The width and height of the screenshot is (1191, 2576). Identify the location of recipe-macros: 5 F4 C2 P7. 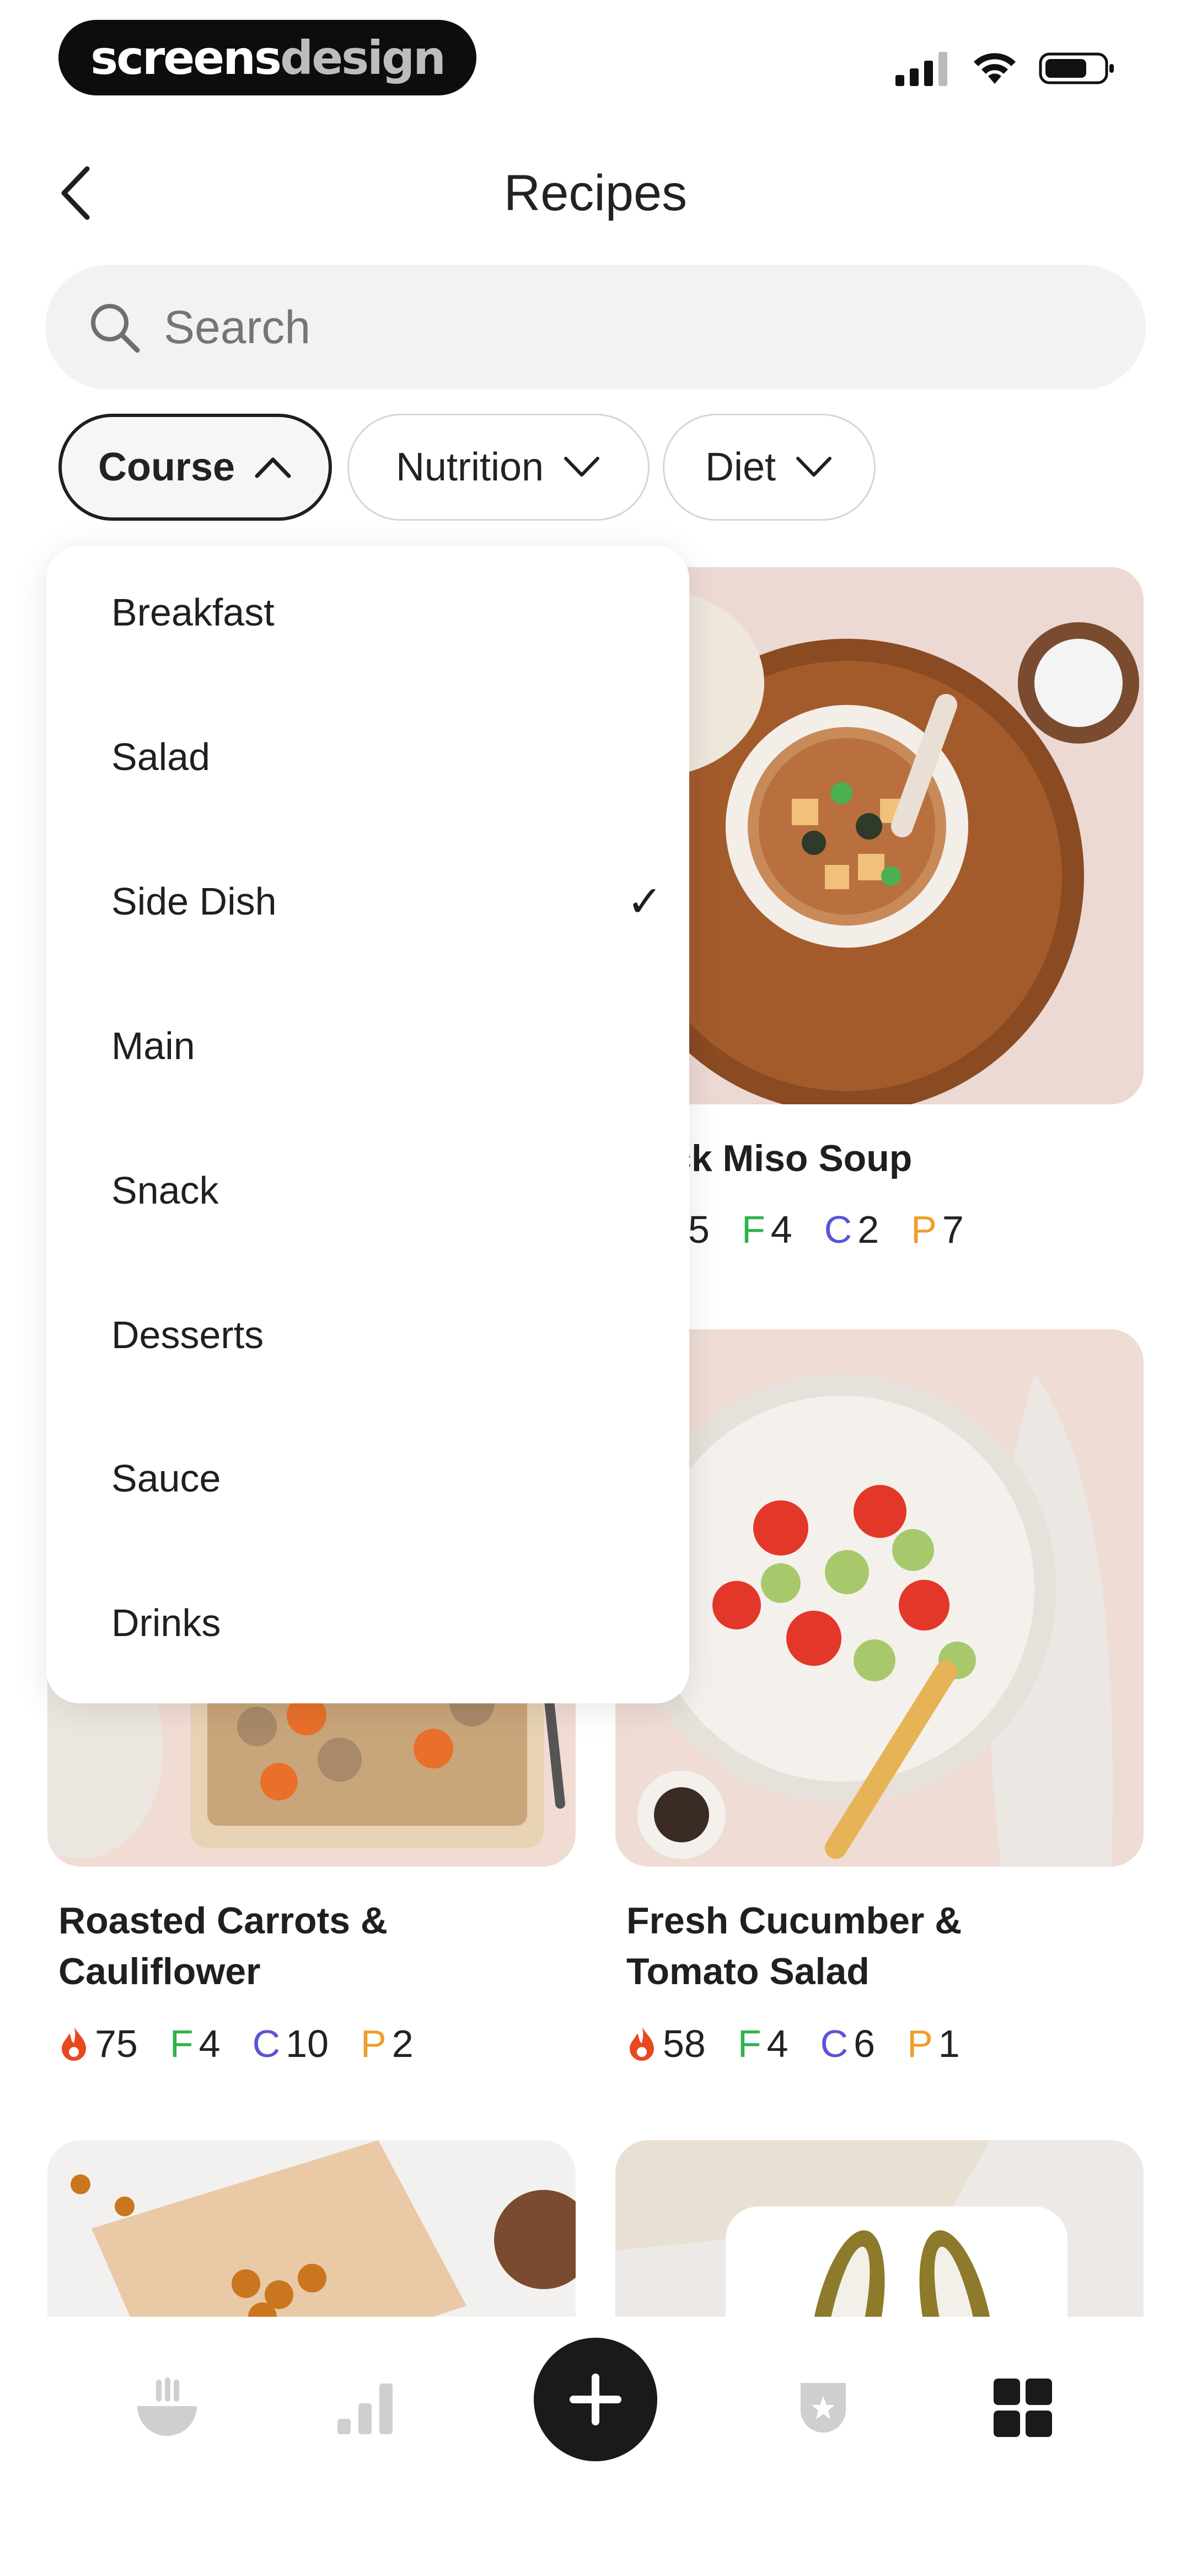
(842, 1229).